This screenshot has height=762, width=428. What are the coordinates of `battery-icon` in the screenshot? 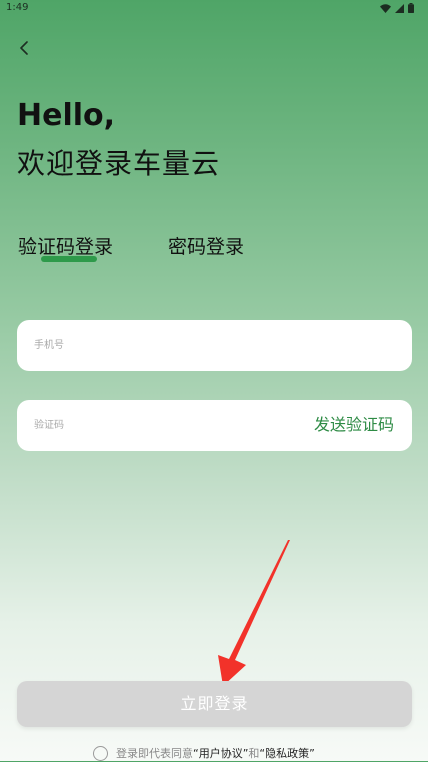 It's located at (411, 8).